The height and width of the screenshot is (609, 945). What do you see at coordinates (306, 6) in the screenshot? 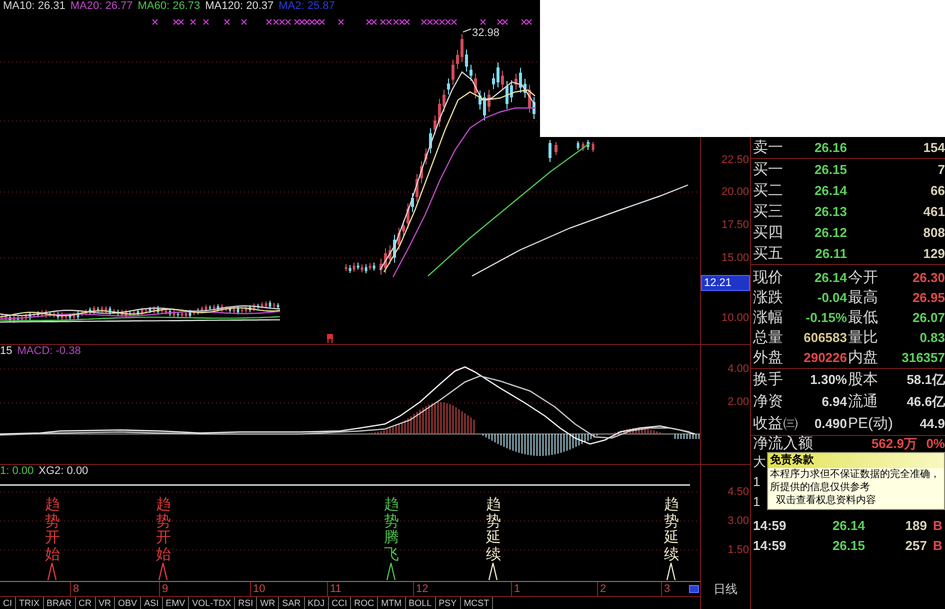
I see `ma-value-label: MA2: 25.87` at bounding box center [306, 6].